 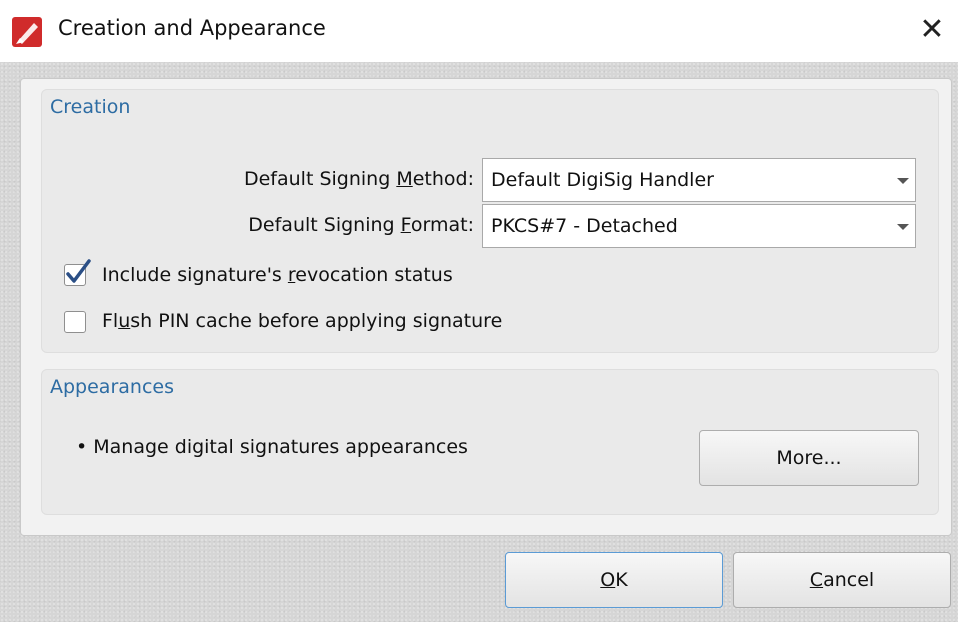 I want to click on title-bar: Creation and Appearance ✕, so click(x=479, y=31).